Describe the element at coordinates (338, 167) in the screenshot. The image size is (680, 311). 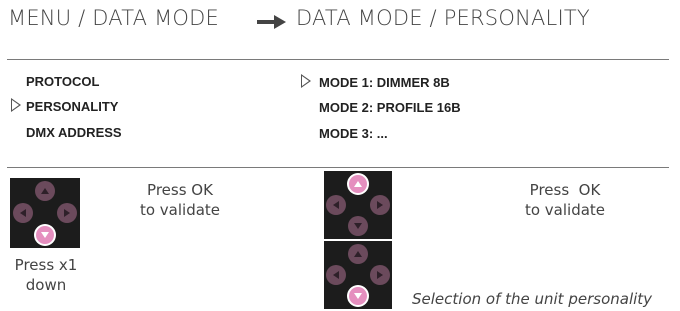
I see `divider-middle` at that location.